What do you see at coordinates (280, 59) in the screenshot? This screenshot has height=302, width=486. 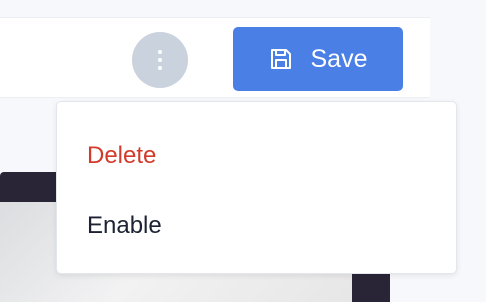 I see `floppy-disk-icon` at bounding box center [280, 59].